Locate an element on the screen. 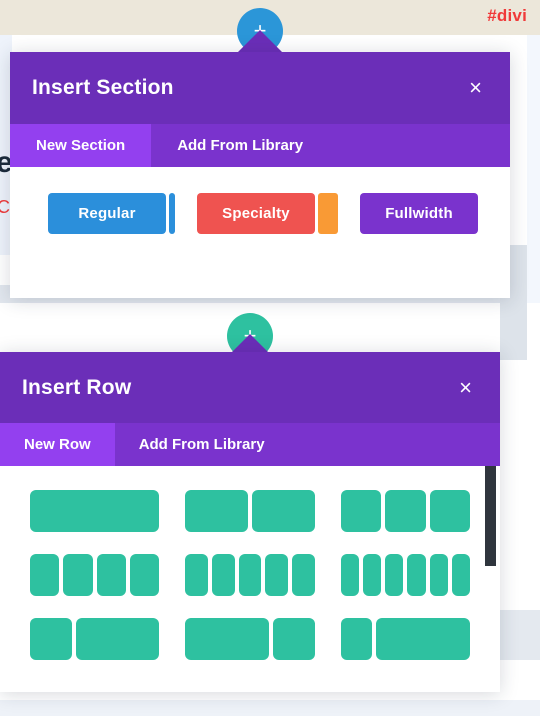 The height and width of the screenshot is (716, 540). layout-5-col is located at coordinates (250, 575).